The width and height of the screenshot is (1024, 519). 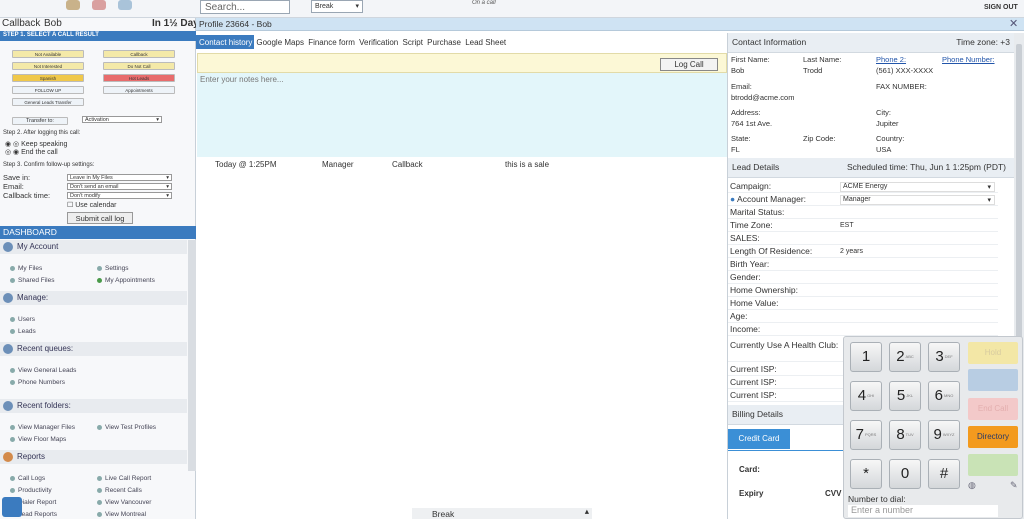 What do you see at coordinates (119, 186) in the screenshot?
I see `email-select: Don't send an email ▾` at bounding box center [119, 186].